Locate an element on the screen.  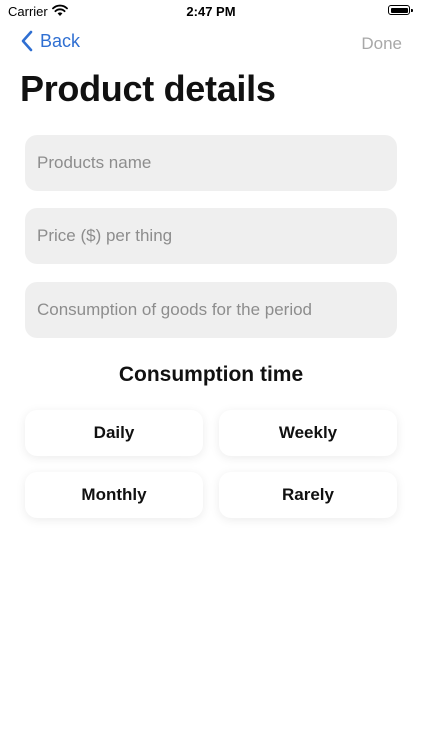
option-rarely-button: Rarely is located at coordinates (308, 495).